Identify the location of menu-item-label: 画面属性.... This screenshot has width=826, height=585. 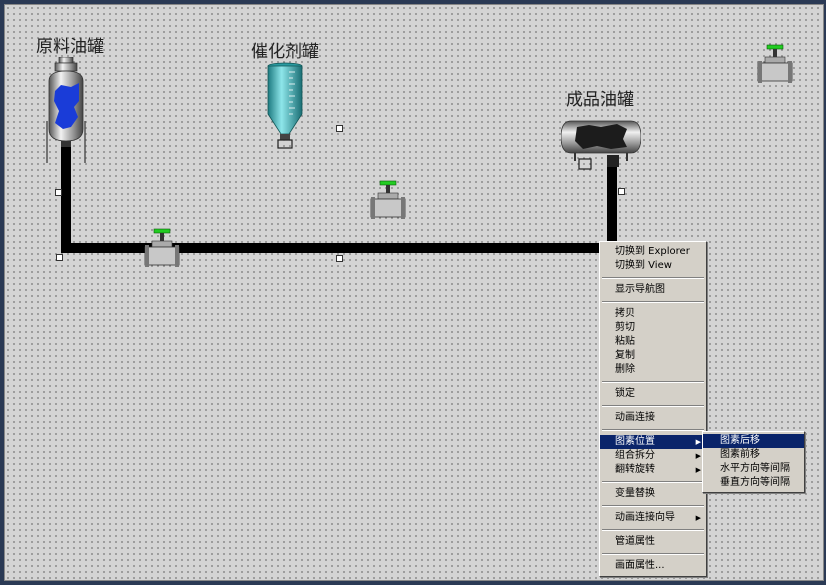
(640, 565).